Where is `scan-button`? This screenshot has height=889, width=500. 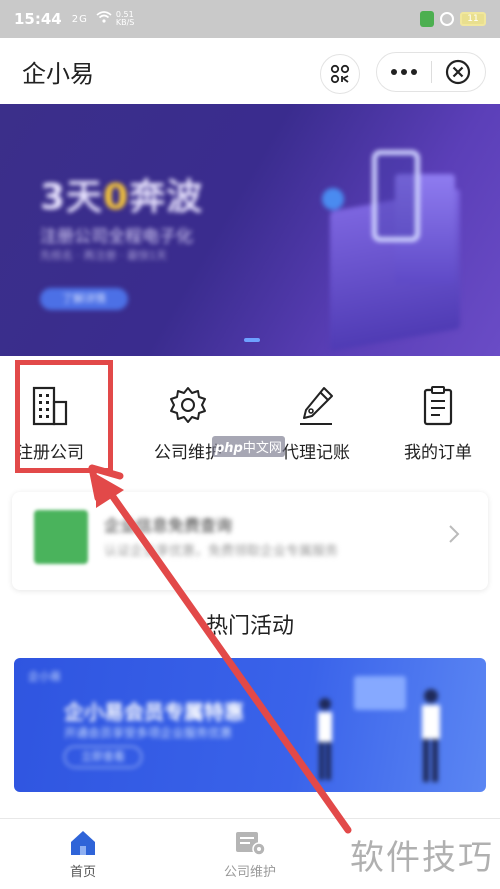 scan-button is located at coordinates (340, 74).